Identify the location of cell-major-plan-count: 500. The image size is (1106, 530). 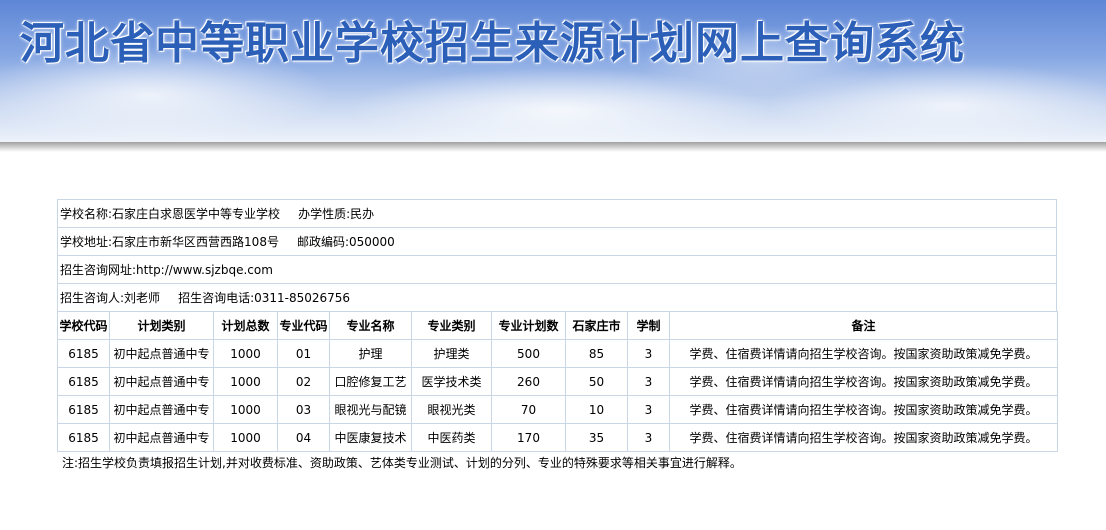
(528, 353).